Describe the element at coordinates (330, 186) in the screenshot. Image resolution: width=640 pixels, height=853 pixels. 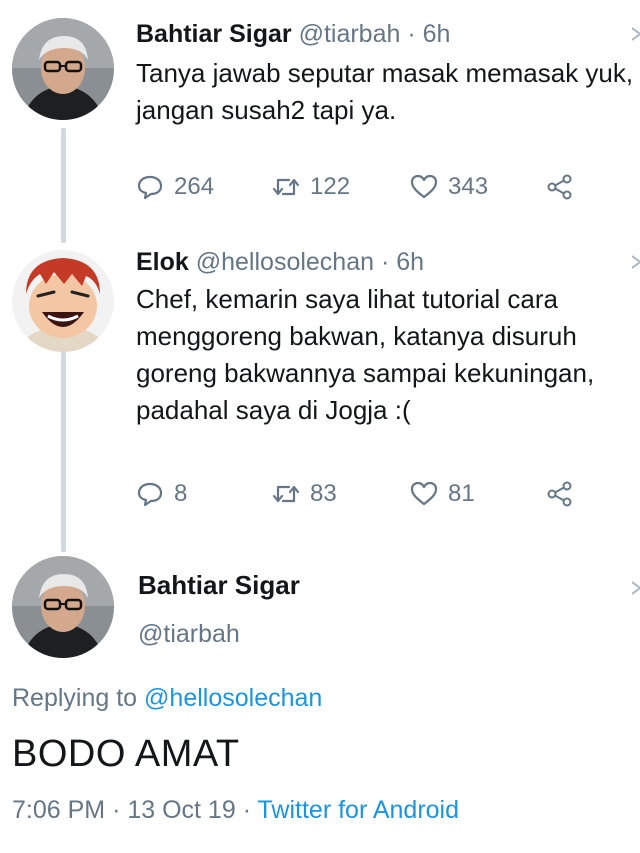
I see `retweet-count: 122` at that location.